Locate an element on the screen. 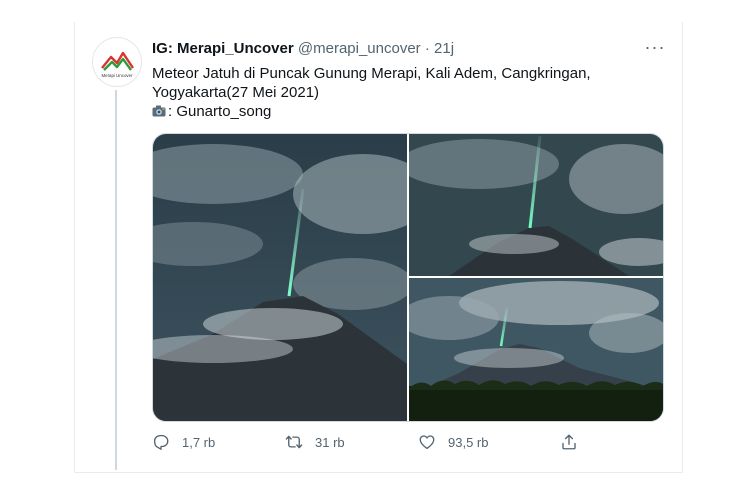 Image resolution: width=750 pixels, height=500 pixels. share-icon is located at coordinates (569, 442).